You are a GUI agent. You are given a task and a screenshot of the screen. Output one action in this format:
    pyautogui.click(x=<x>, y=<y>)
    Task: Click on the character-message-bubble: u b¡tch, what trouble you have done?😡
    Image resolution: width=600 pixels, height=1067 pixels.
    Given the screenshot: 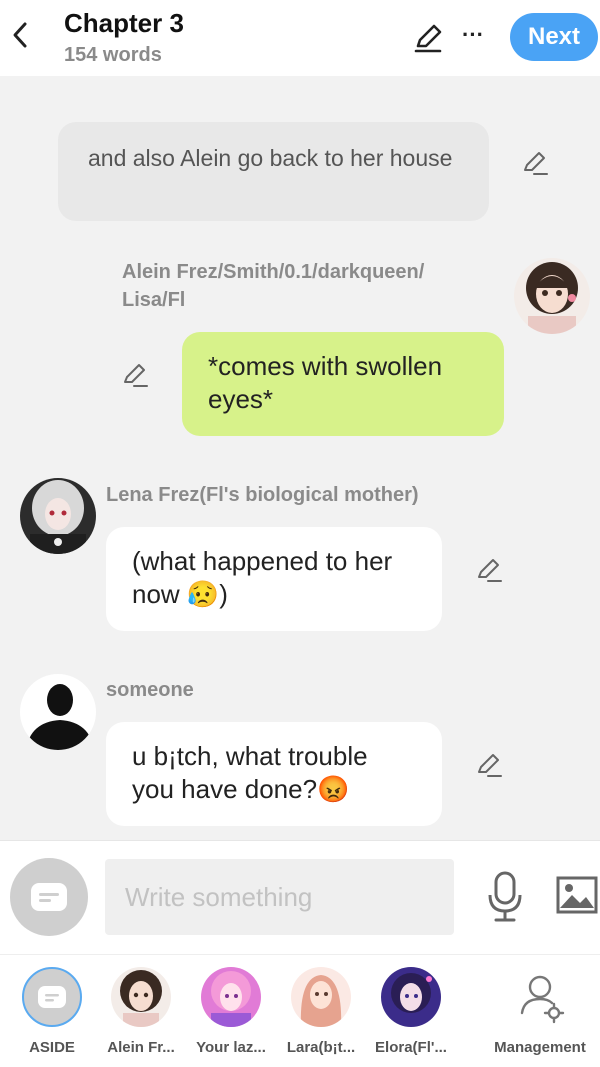 What is the action you would take?
    pyautogui.click(x=274, y=774)
    